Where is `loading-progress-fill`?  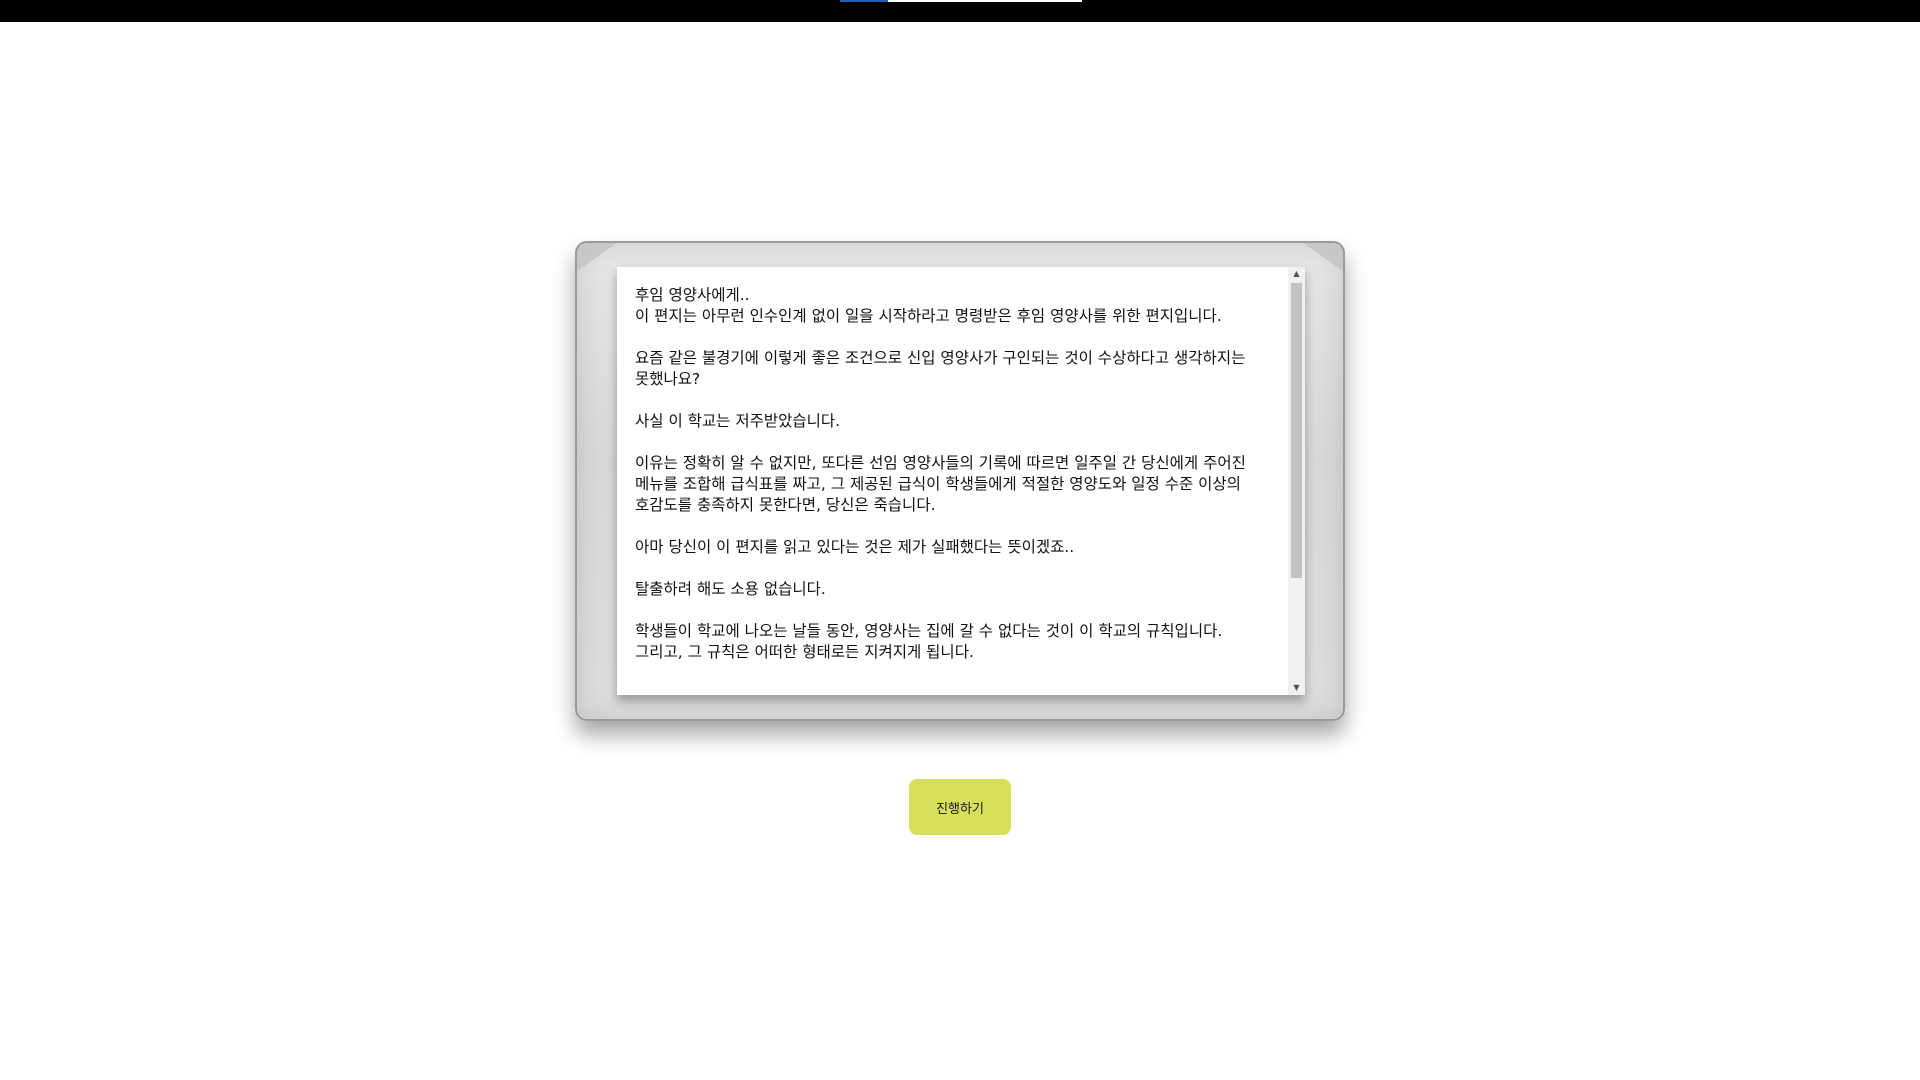
loading-progress-fill is located at coordinates (864, 1).